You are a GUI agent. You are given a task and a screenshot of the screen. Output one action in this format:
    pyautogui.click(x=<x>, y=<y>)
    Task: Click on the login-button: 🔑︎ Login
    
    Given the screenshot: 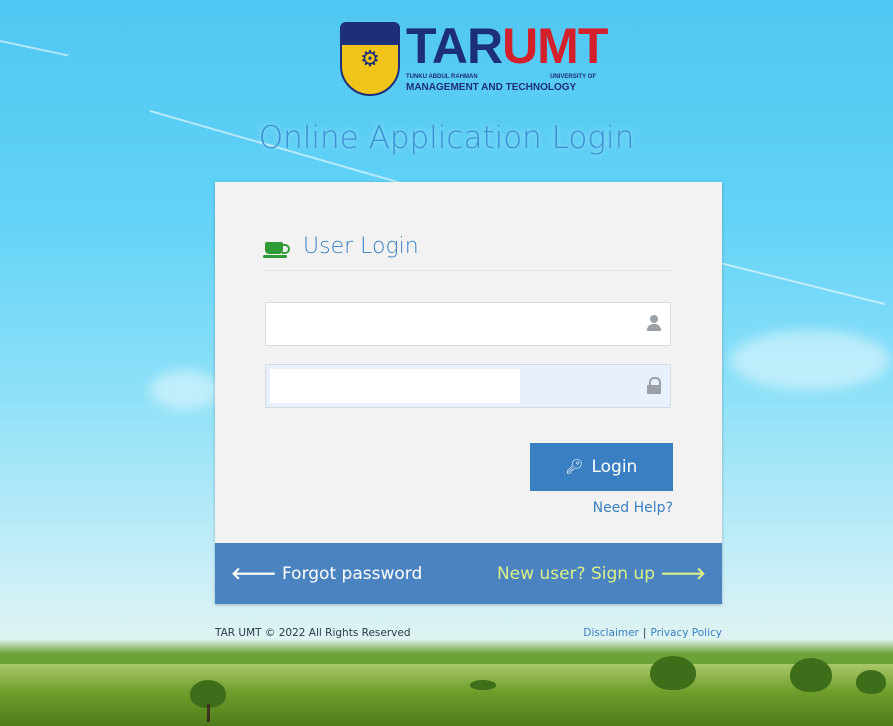 What is the action you would take?
    pyautogui.click(x=601, y=467)
    